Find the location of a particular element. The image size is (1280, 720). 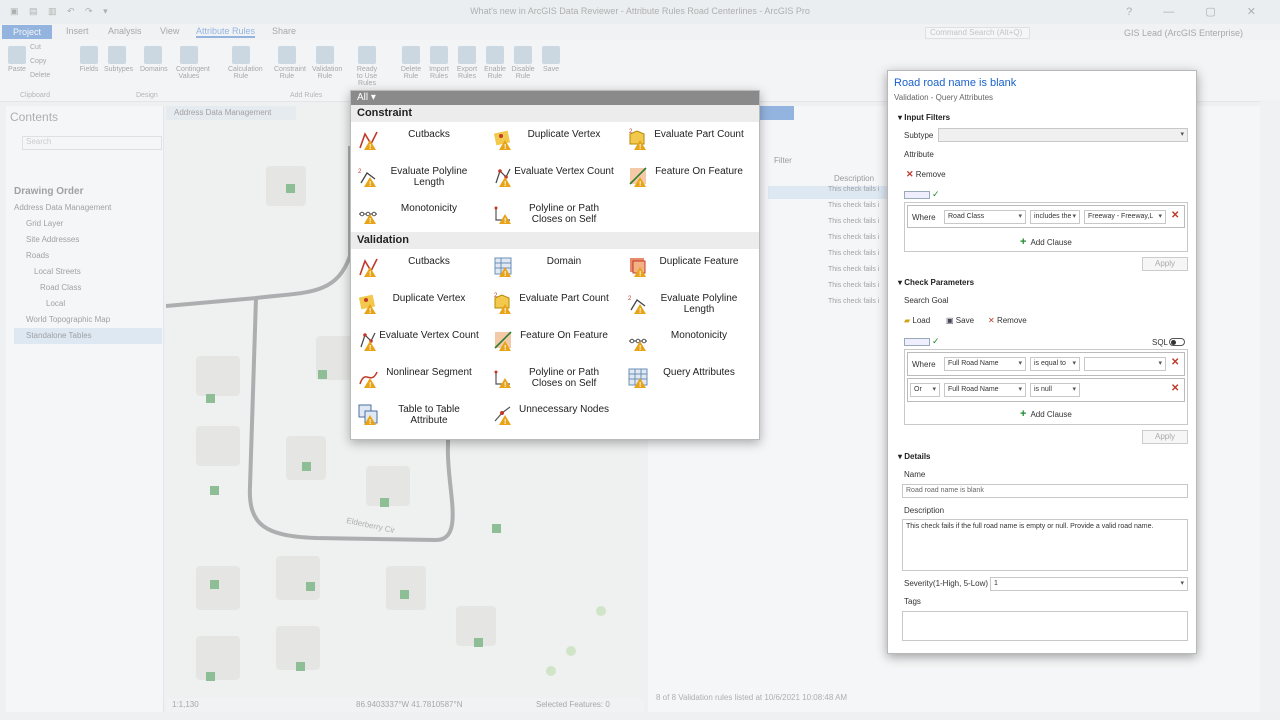

tree-item: Roads is located at coordinates (88, 256).